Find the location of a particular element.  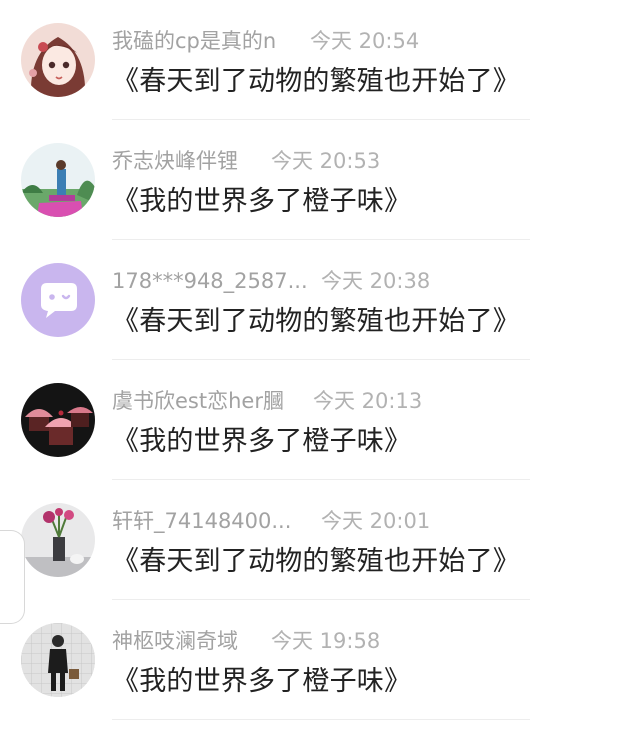

comment-meta: 轩轩_74148400... 今天 20:01 is located at coordinates (271, 521).